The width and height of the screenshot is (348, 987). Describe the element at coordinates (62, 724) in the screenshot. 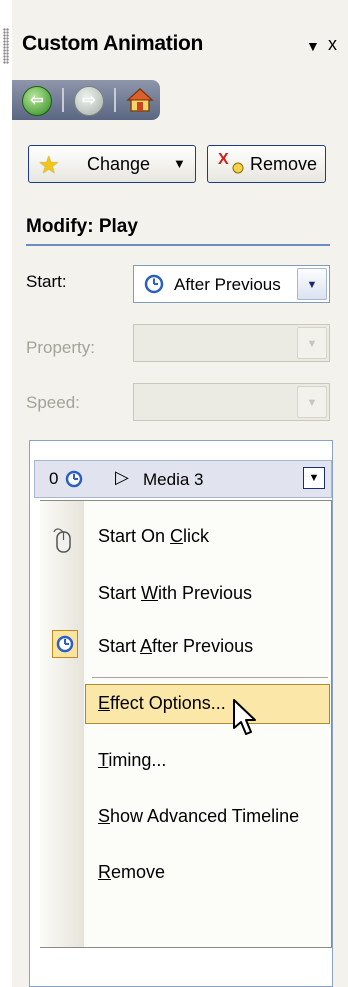

I see `menu-icon-gutter` at that location.